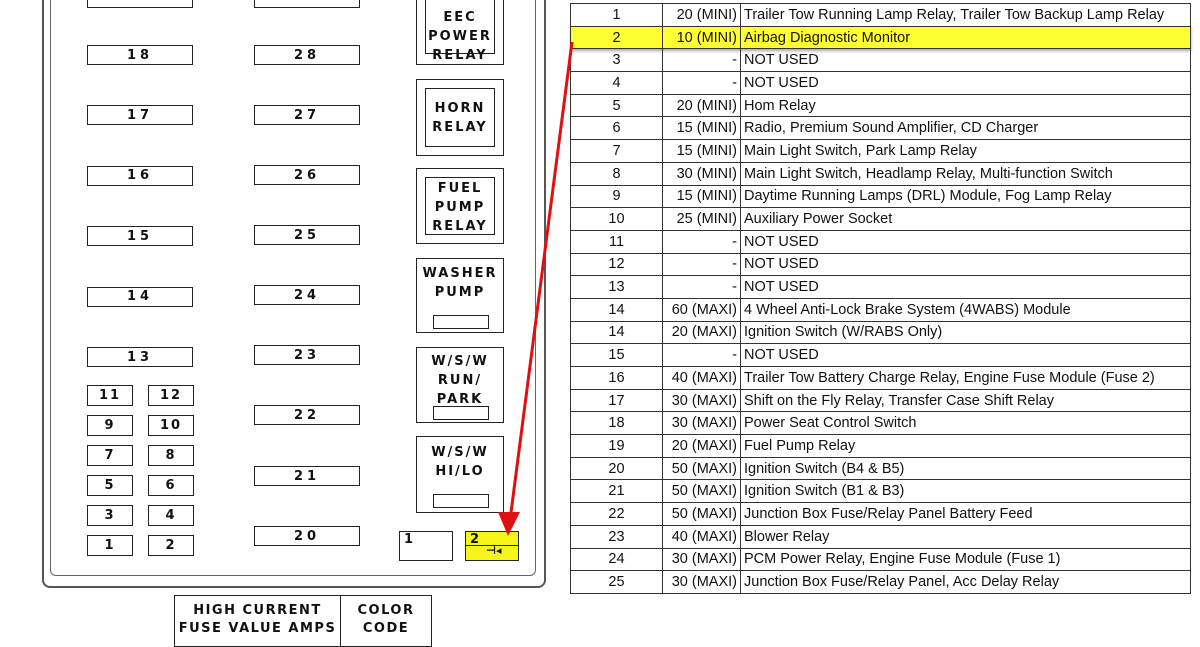  What do you see at coordinates (110, 545) in the screenshot?
I see `mini-fuse-slot: 1` at bounding box center [110, 545].